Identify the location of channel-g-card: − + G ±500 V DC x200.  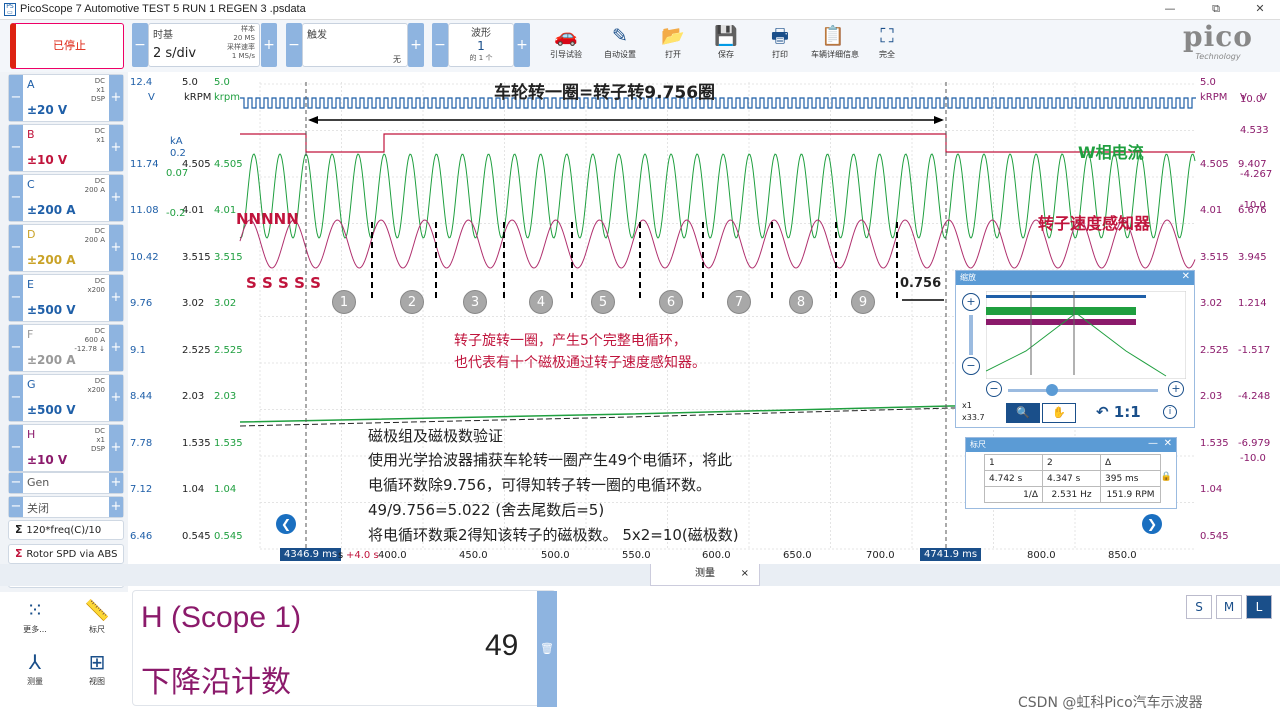
(66, 398).